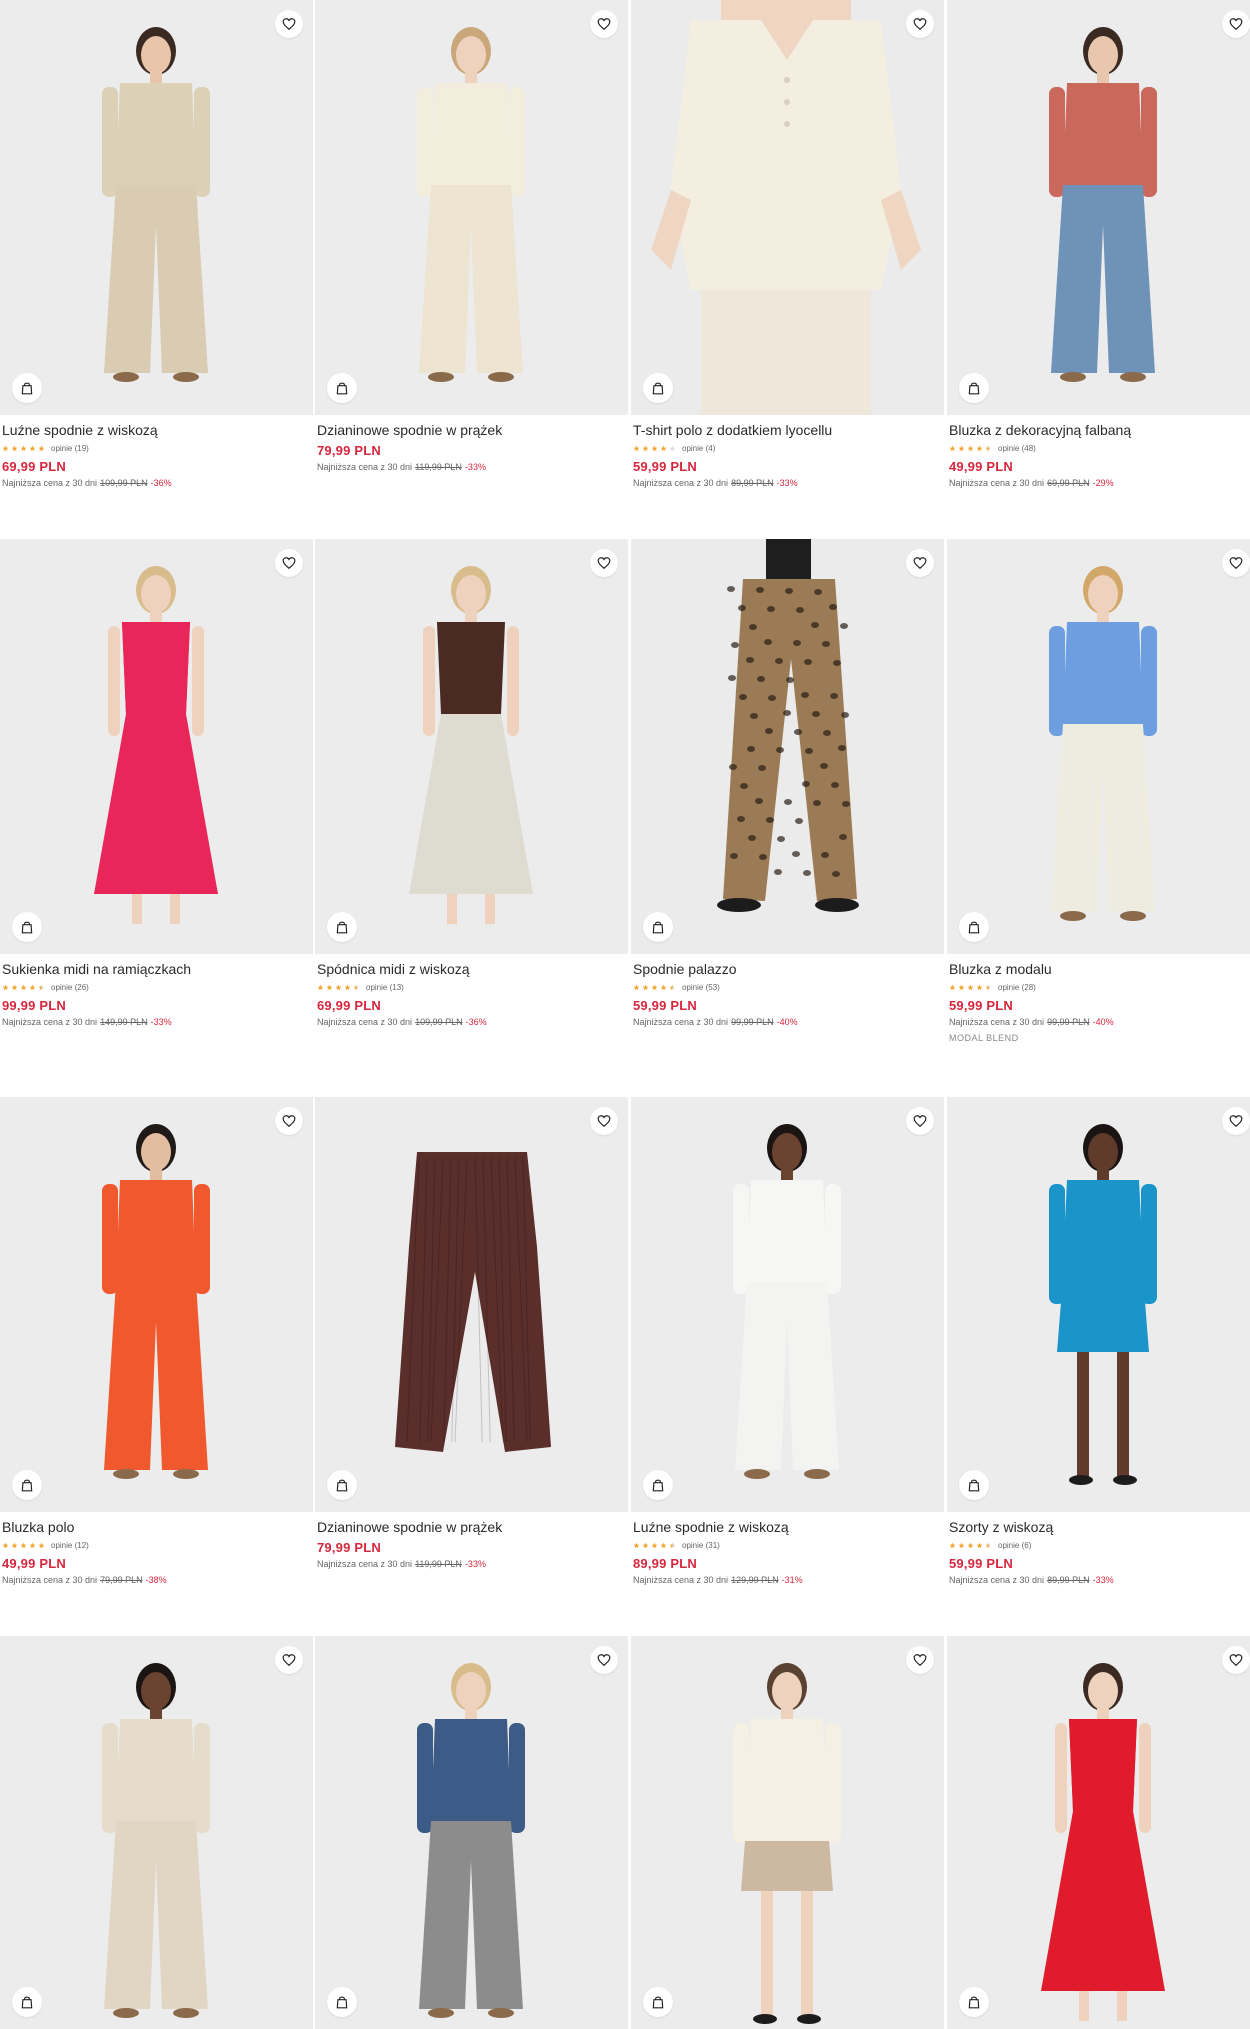  Describe the element at coordinates (70, 987) in the screenshot. I see `review-count: opinie (26)` at that location.